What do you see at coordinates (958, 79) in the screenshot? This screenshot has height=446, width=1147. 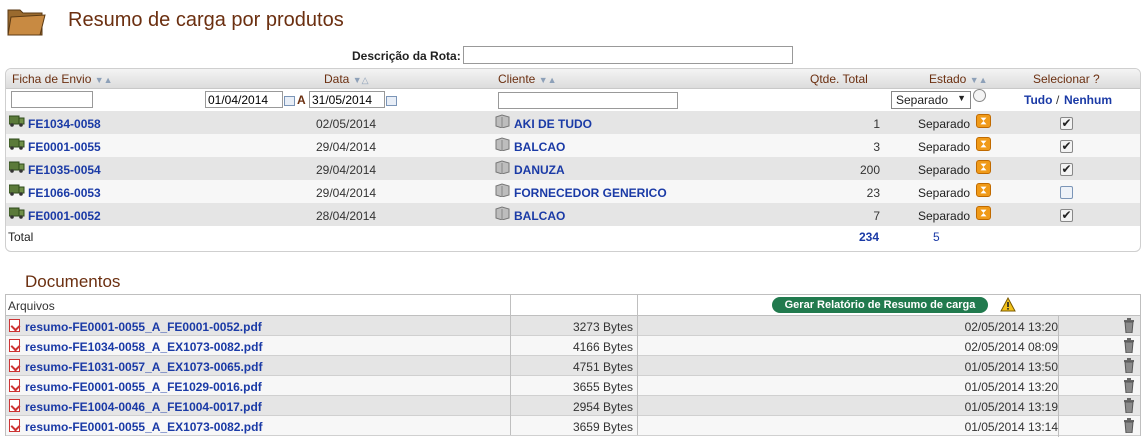 I see `col-estado: Estado ▼▲` at bounding box center [958, 79].